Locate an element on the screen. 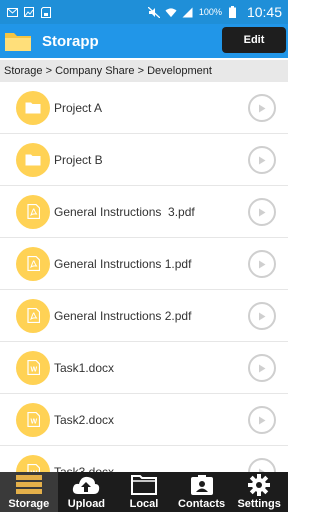  mute-icon is located at coordinates (153, 12).